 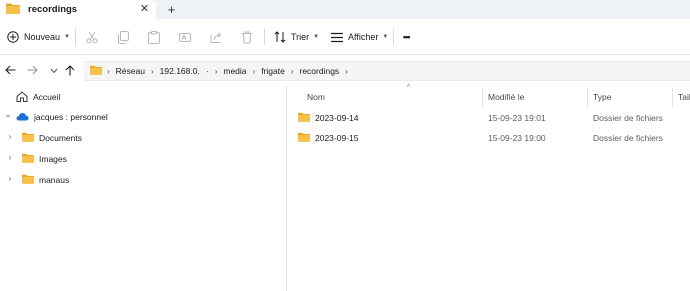 I want to click on nav-item-label: manaus, so click(x=54, y=180).